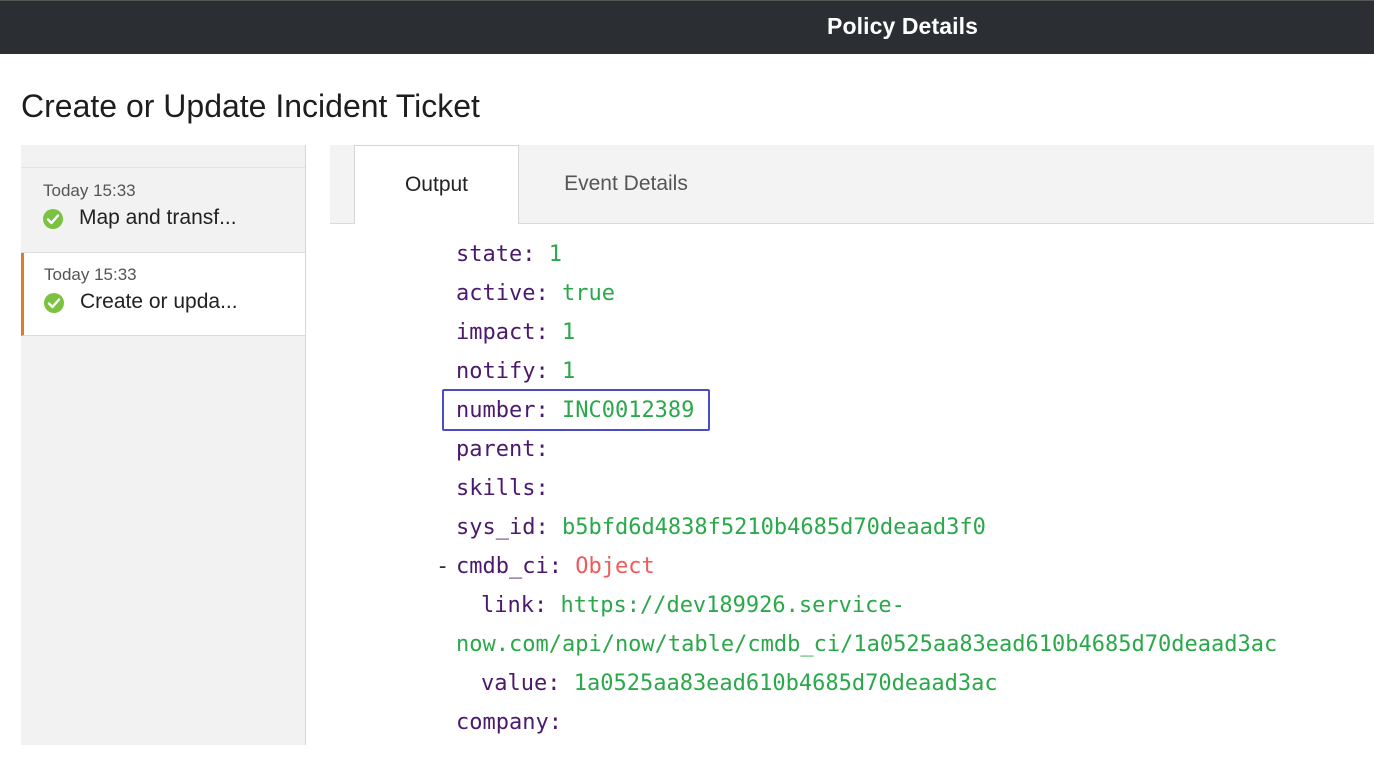 This screenshot has width=1374, height=761. Describe the element at coordinates (250, 106) in the screenshot. I see `page-title: Create or Update Incident Ticket` at that location.